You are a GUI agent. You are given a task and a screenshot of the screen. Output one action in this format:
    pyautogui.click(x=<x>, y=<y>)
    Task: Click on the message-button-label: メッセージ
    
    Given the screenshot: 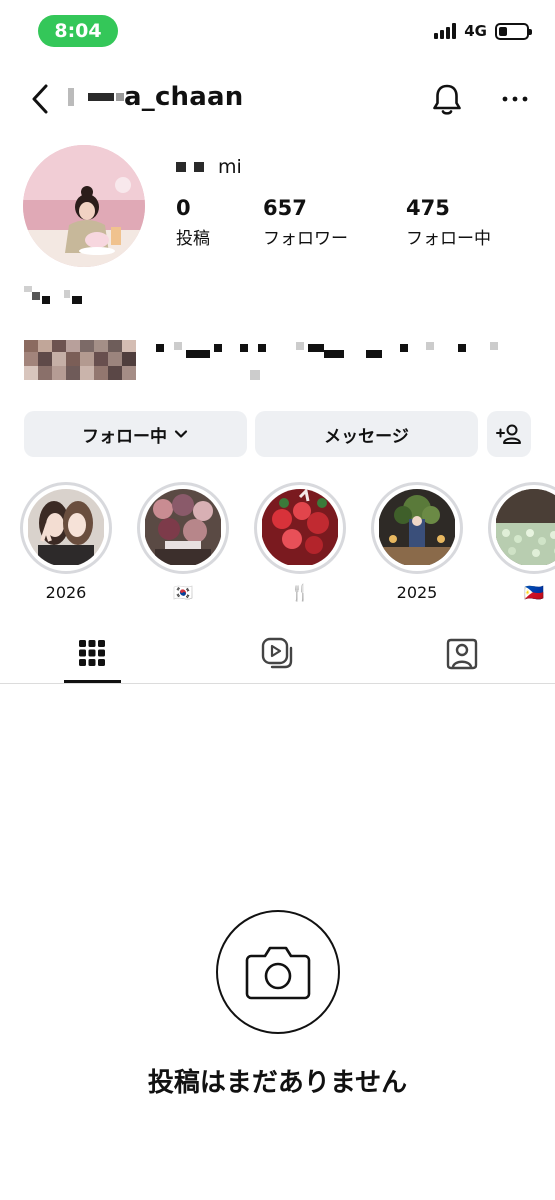 What is the action you would take?
    pyautogui.click(x=366, y=436)
    